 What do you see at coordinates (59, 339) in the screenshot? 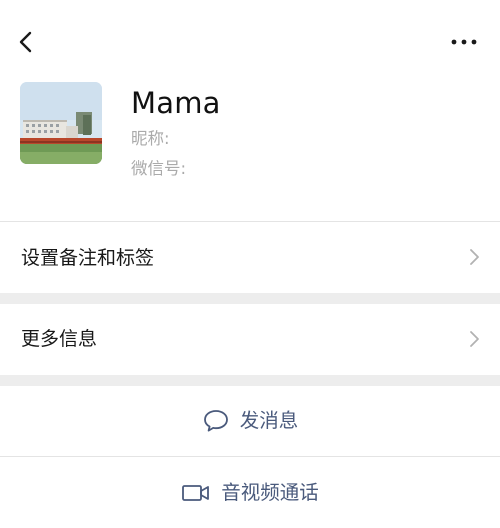
I see `more-info-label: 更多信息` at bounding box center [59, 339].